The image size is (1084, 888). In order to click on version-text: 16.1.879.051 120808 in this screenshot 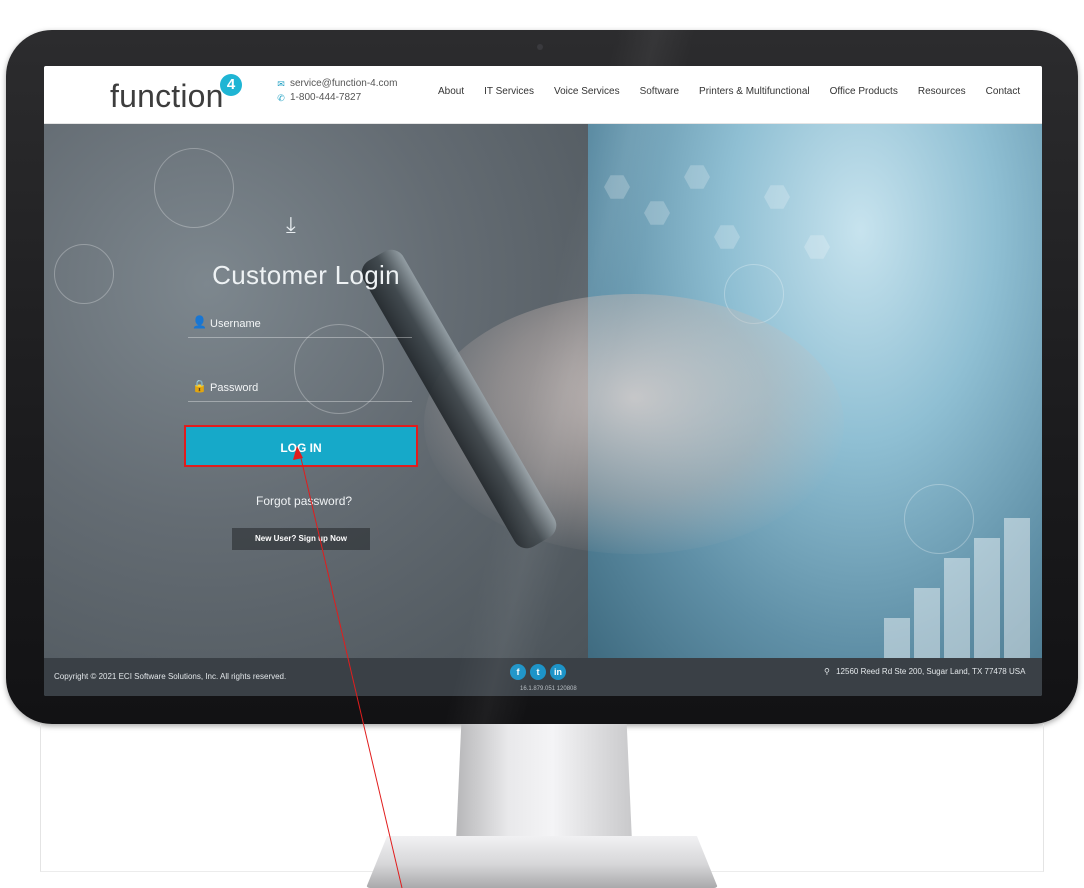, I will do `click(548, 689)`.